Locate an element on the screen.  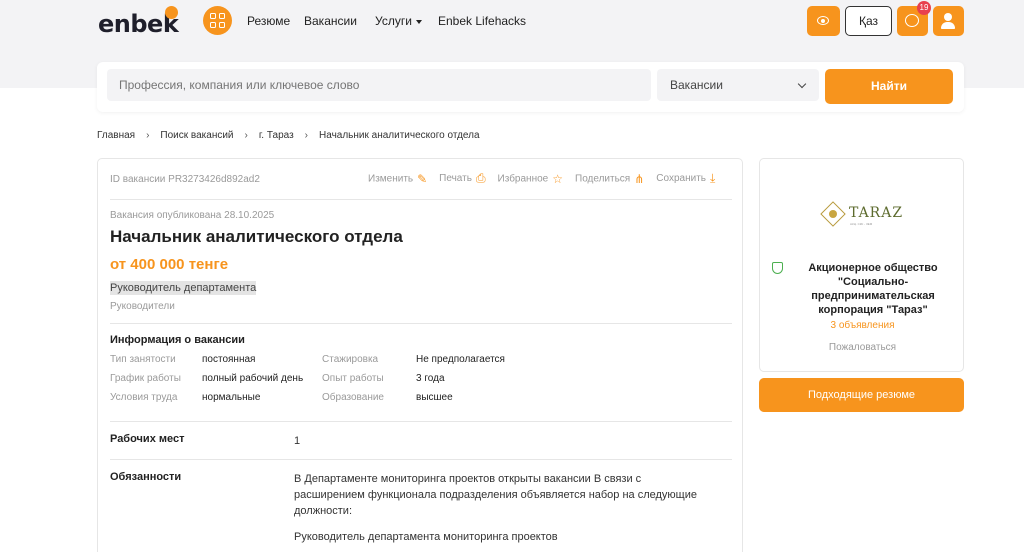
info-label: Условия труда is located at coordinates (144, 397).